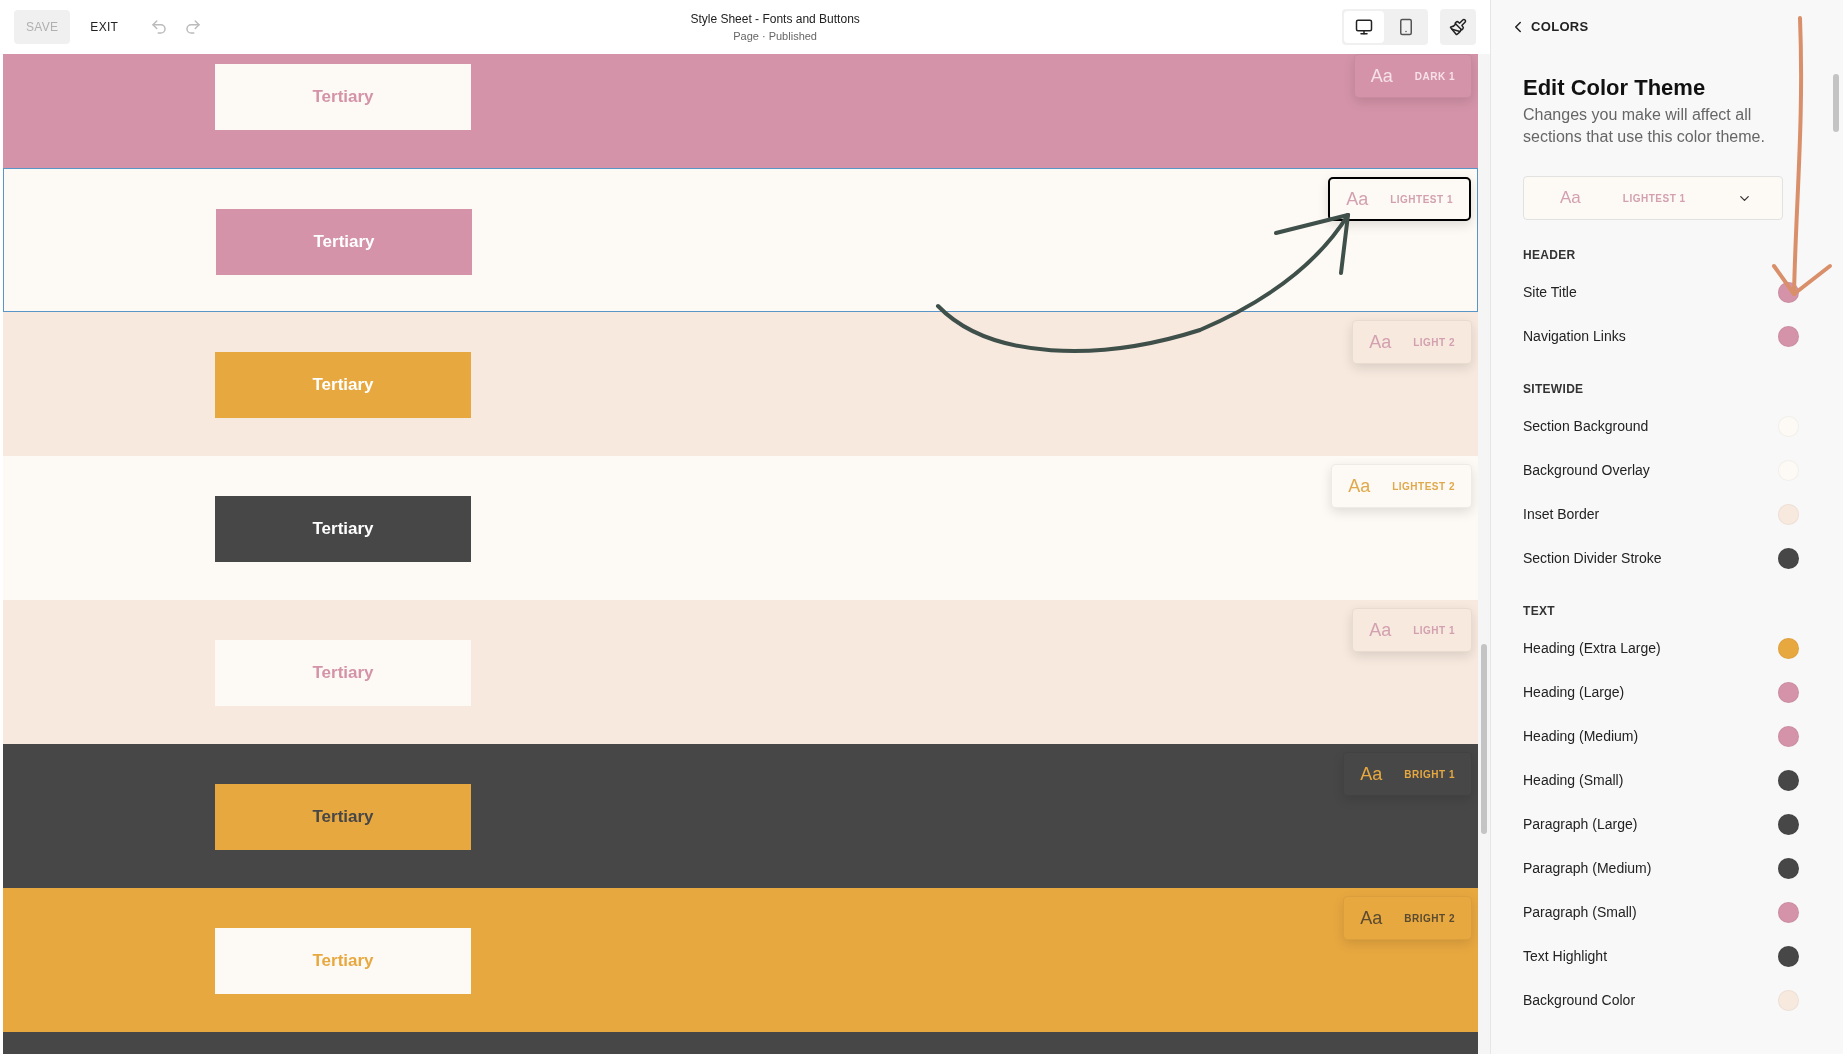  What do you see at coordinates (1429, 774) in the screenshot?
I see `theme-name: BRIGHT 1` at bounding box center [1429, 774].